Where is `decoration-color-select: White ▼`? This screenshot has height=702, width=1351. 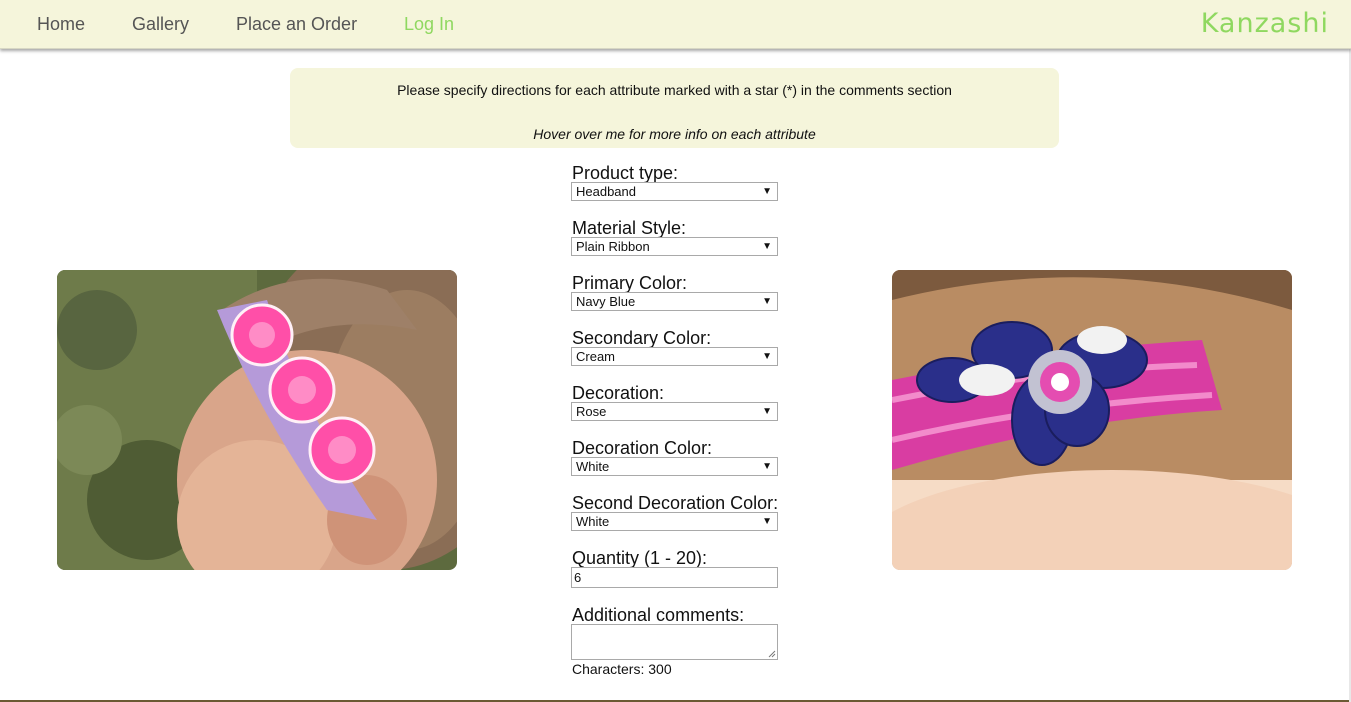 decoration-color-select: White ▼ is located at coordinates (674, 466).